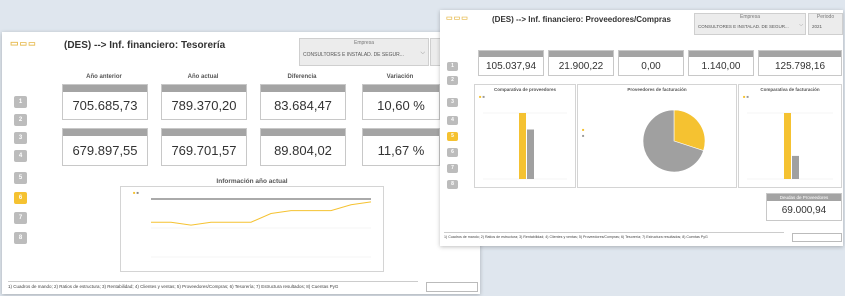  I want to click on suppliers-billing-pie: Proveedores de facturación ■ ■, so click(657, 136).